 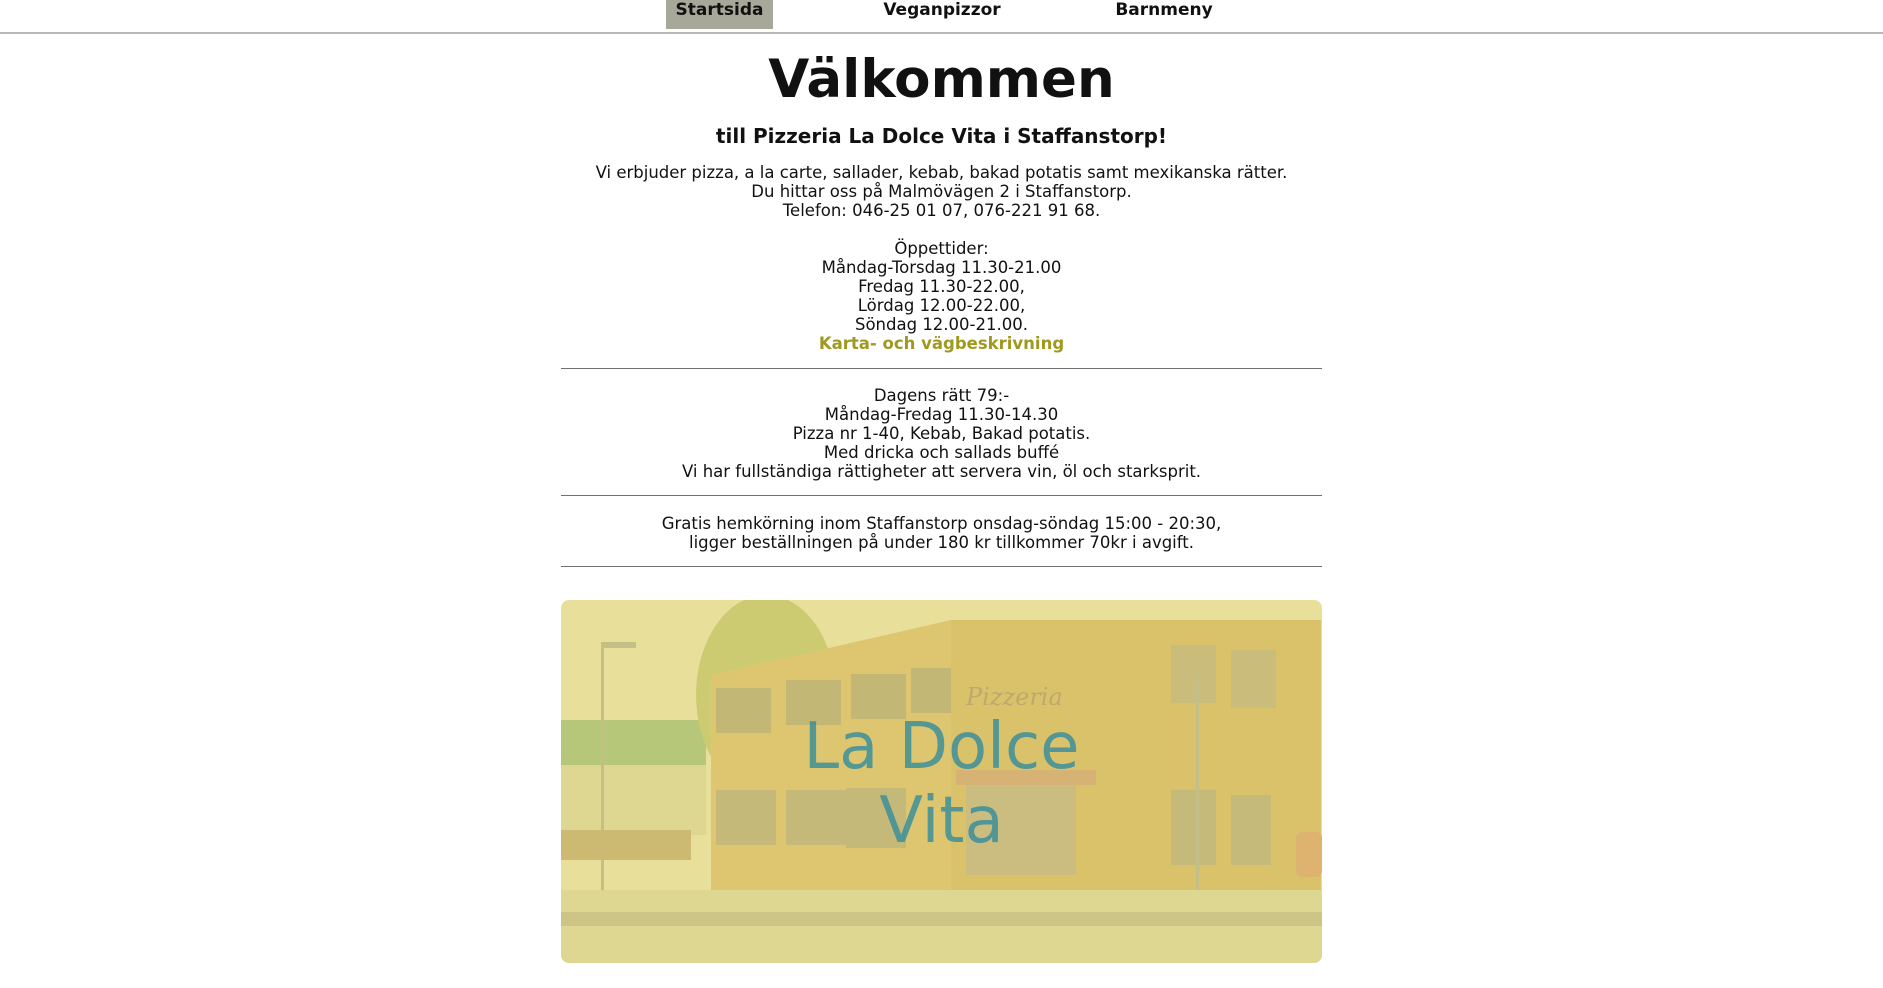 I want to click on hours-line: Fredag 11.30-22.00,, so click(x=941, y=286).